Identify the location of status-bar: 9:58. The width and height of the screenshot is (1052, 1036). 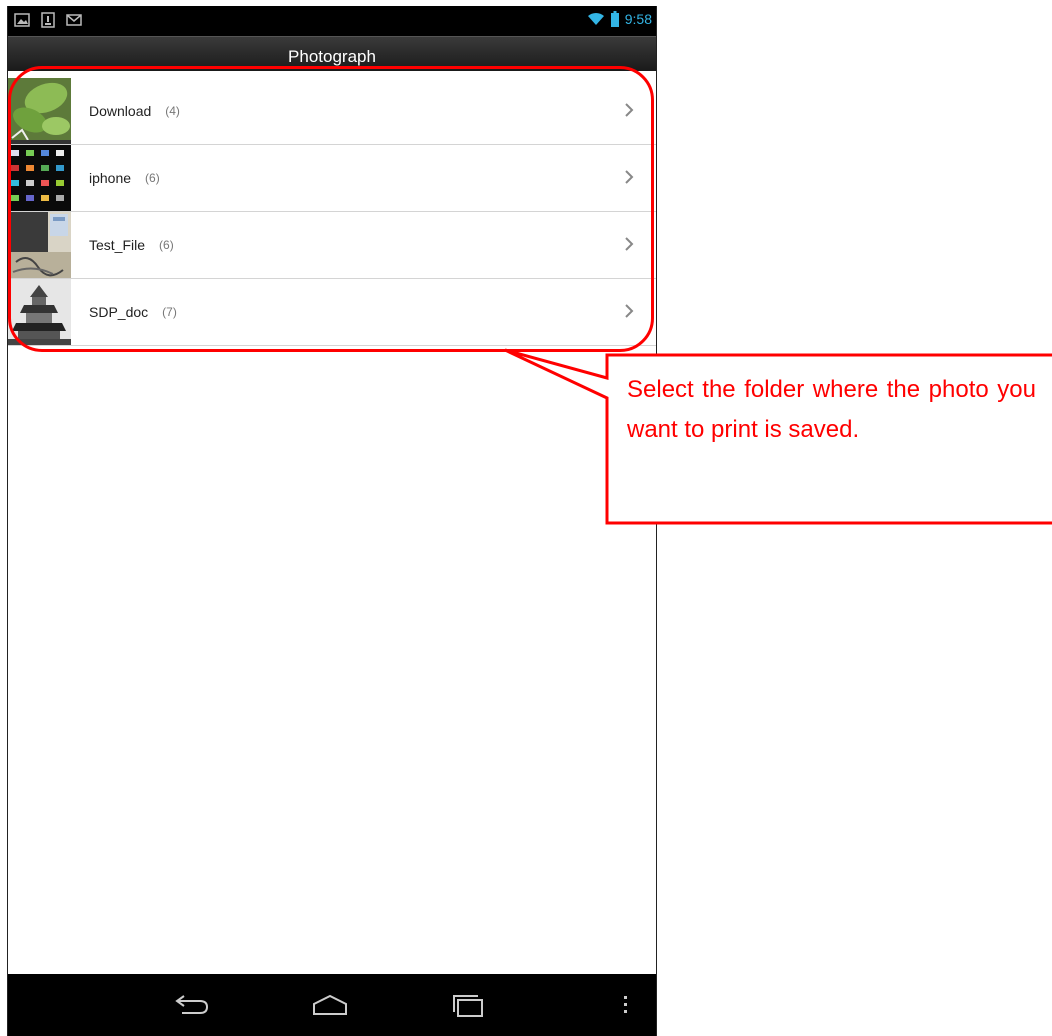
(332, 21).